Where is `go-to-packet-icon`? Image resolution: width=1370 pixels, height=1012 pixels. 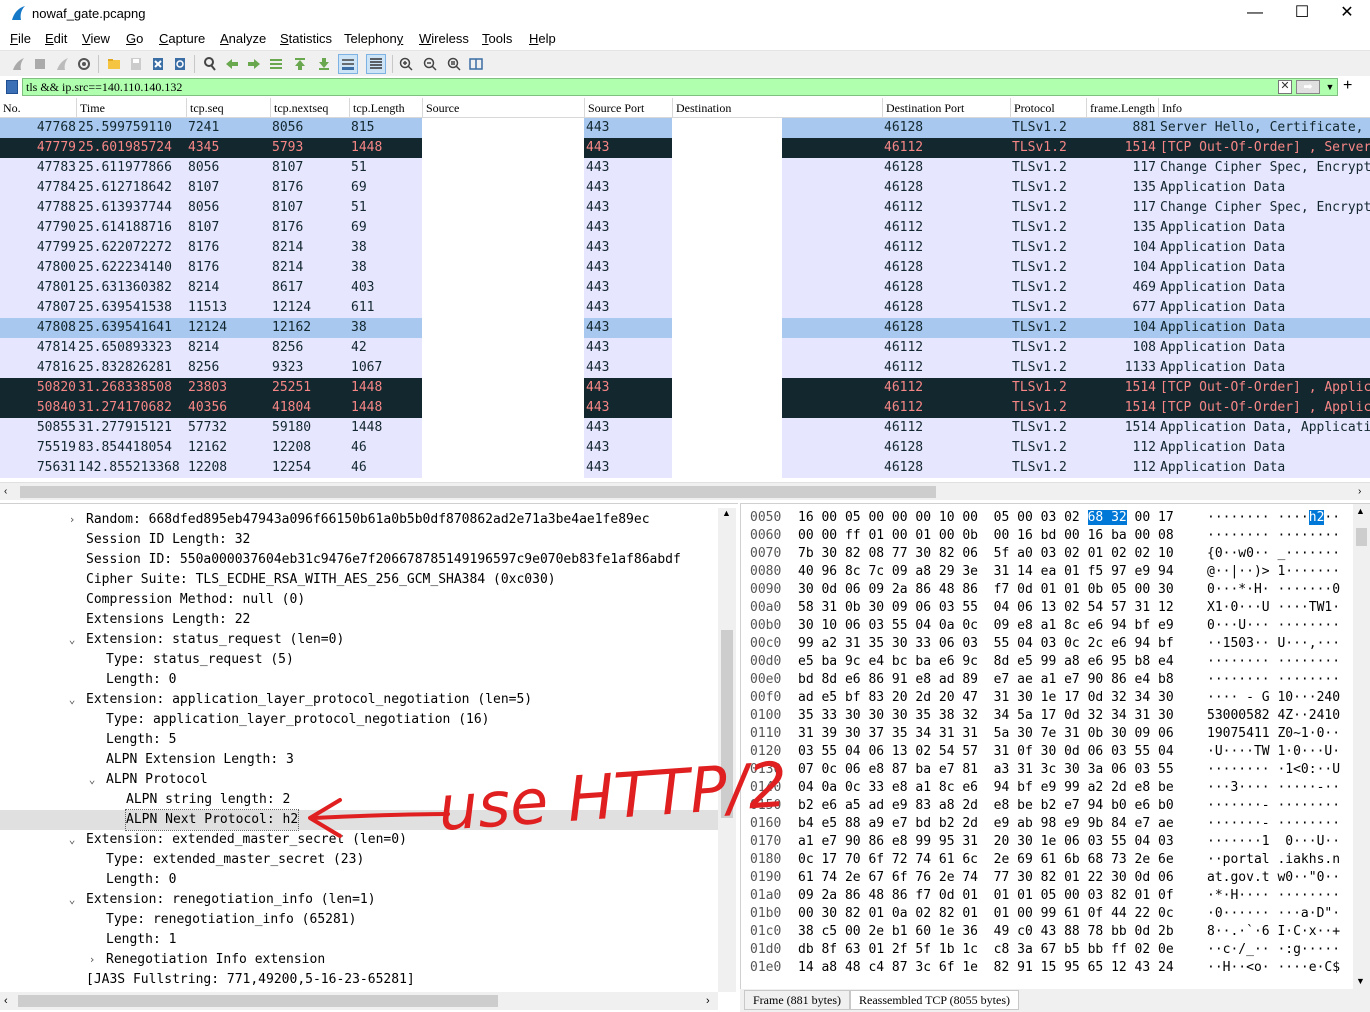 go-to-packet-icon is located at coordinates (276, 64).